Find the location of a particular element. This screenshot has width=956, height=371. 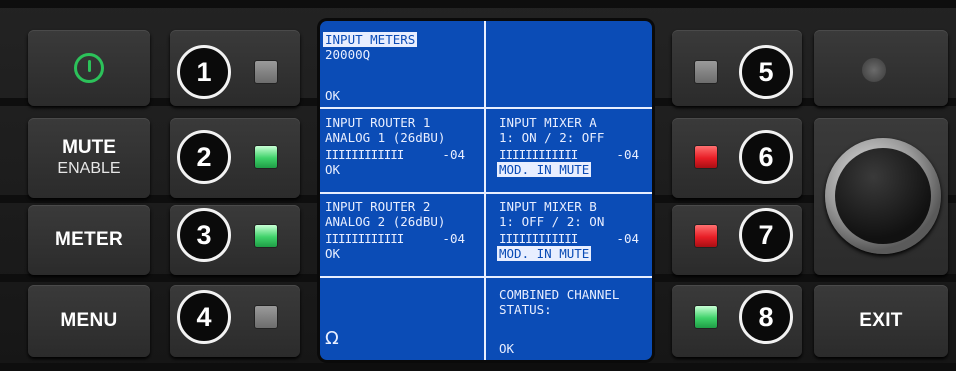

router-1-level: -04 is located at coordinates (453, 154).